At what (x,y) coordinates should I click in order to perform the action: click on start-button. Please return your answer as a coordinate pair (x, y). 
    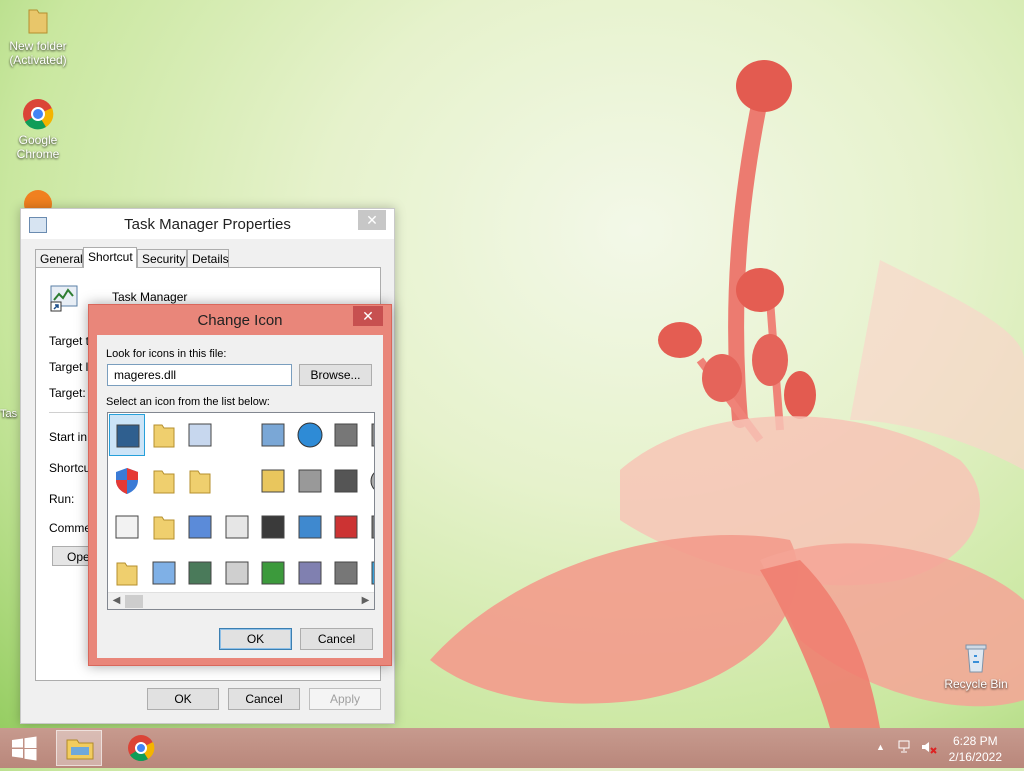
    Looking at the image, I should click on (24, 748).